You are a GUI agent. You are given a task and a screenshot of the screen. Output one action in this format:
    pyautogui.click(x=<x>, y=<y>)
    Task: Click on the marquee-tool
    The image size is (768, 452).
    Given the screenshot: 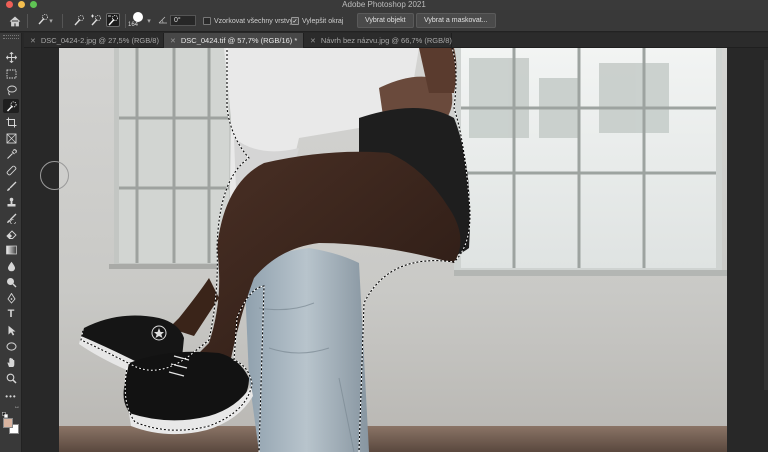 What is the action you would take?
    pyautogui.click(x=11, y=74)
    